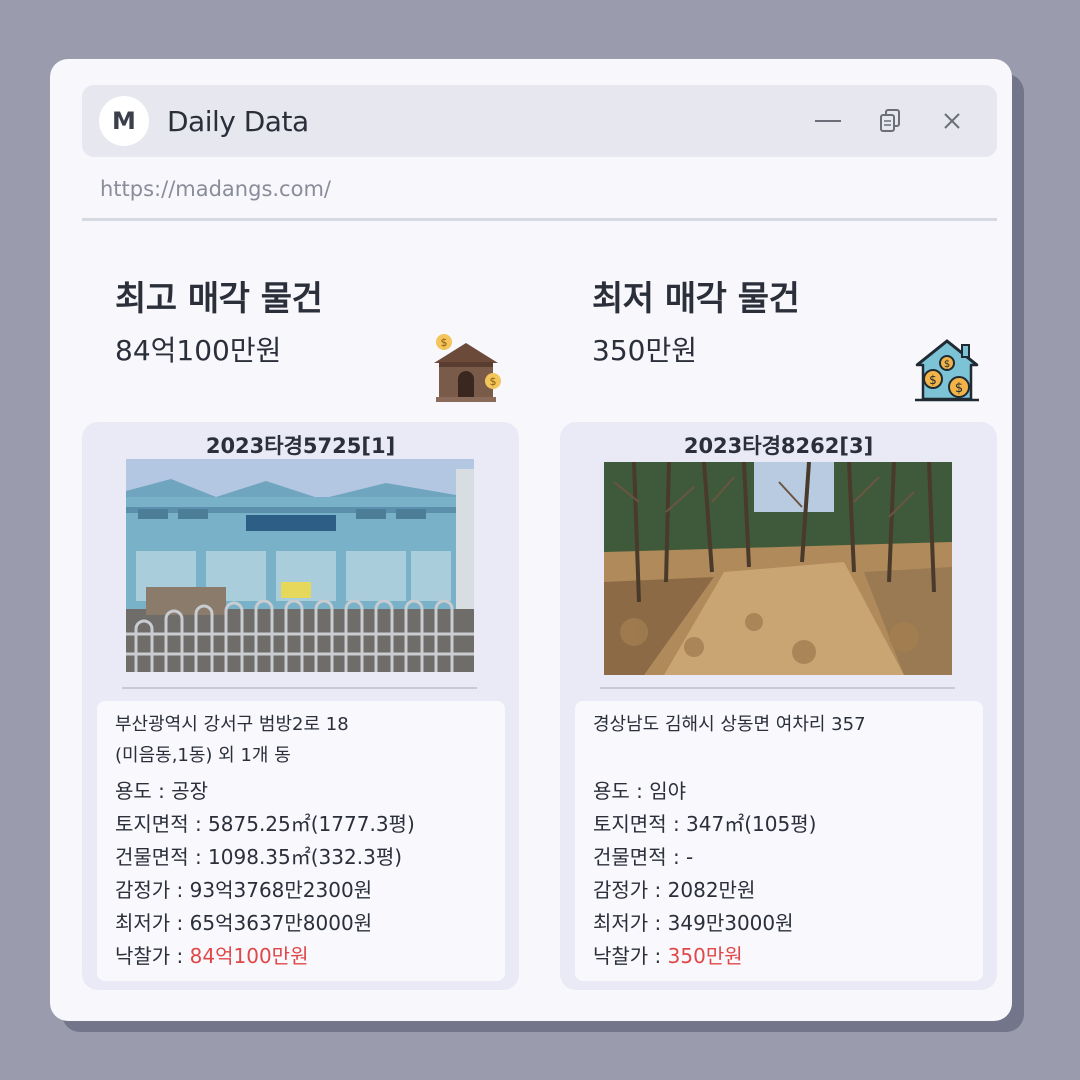 The width and height of the screenshot is (1080, 1080). What do you see at coordinates (300, 445) in the screenshot?
I see `case-number: 2023타경5725[1]` at bounding box center [300, 445].